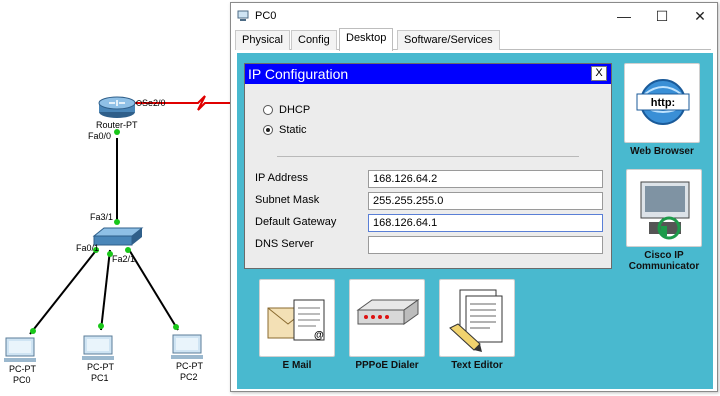 The image size is (720, 396). What do you see at coordinates (474, 16) in the screenshot?
I see `window-titlebar: PC0 — ☐ ✕` at bounding box center [474, 16].